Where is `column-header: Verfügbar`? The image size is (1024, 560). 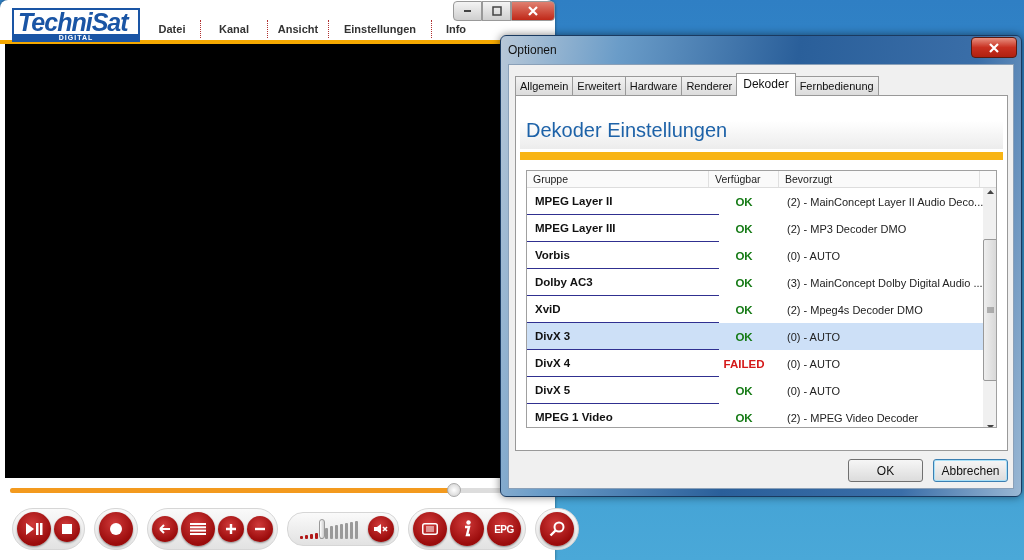 column-header: Verfügbar is located at coordinates (744, 179).